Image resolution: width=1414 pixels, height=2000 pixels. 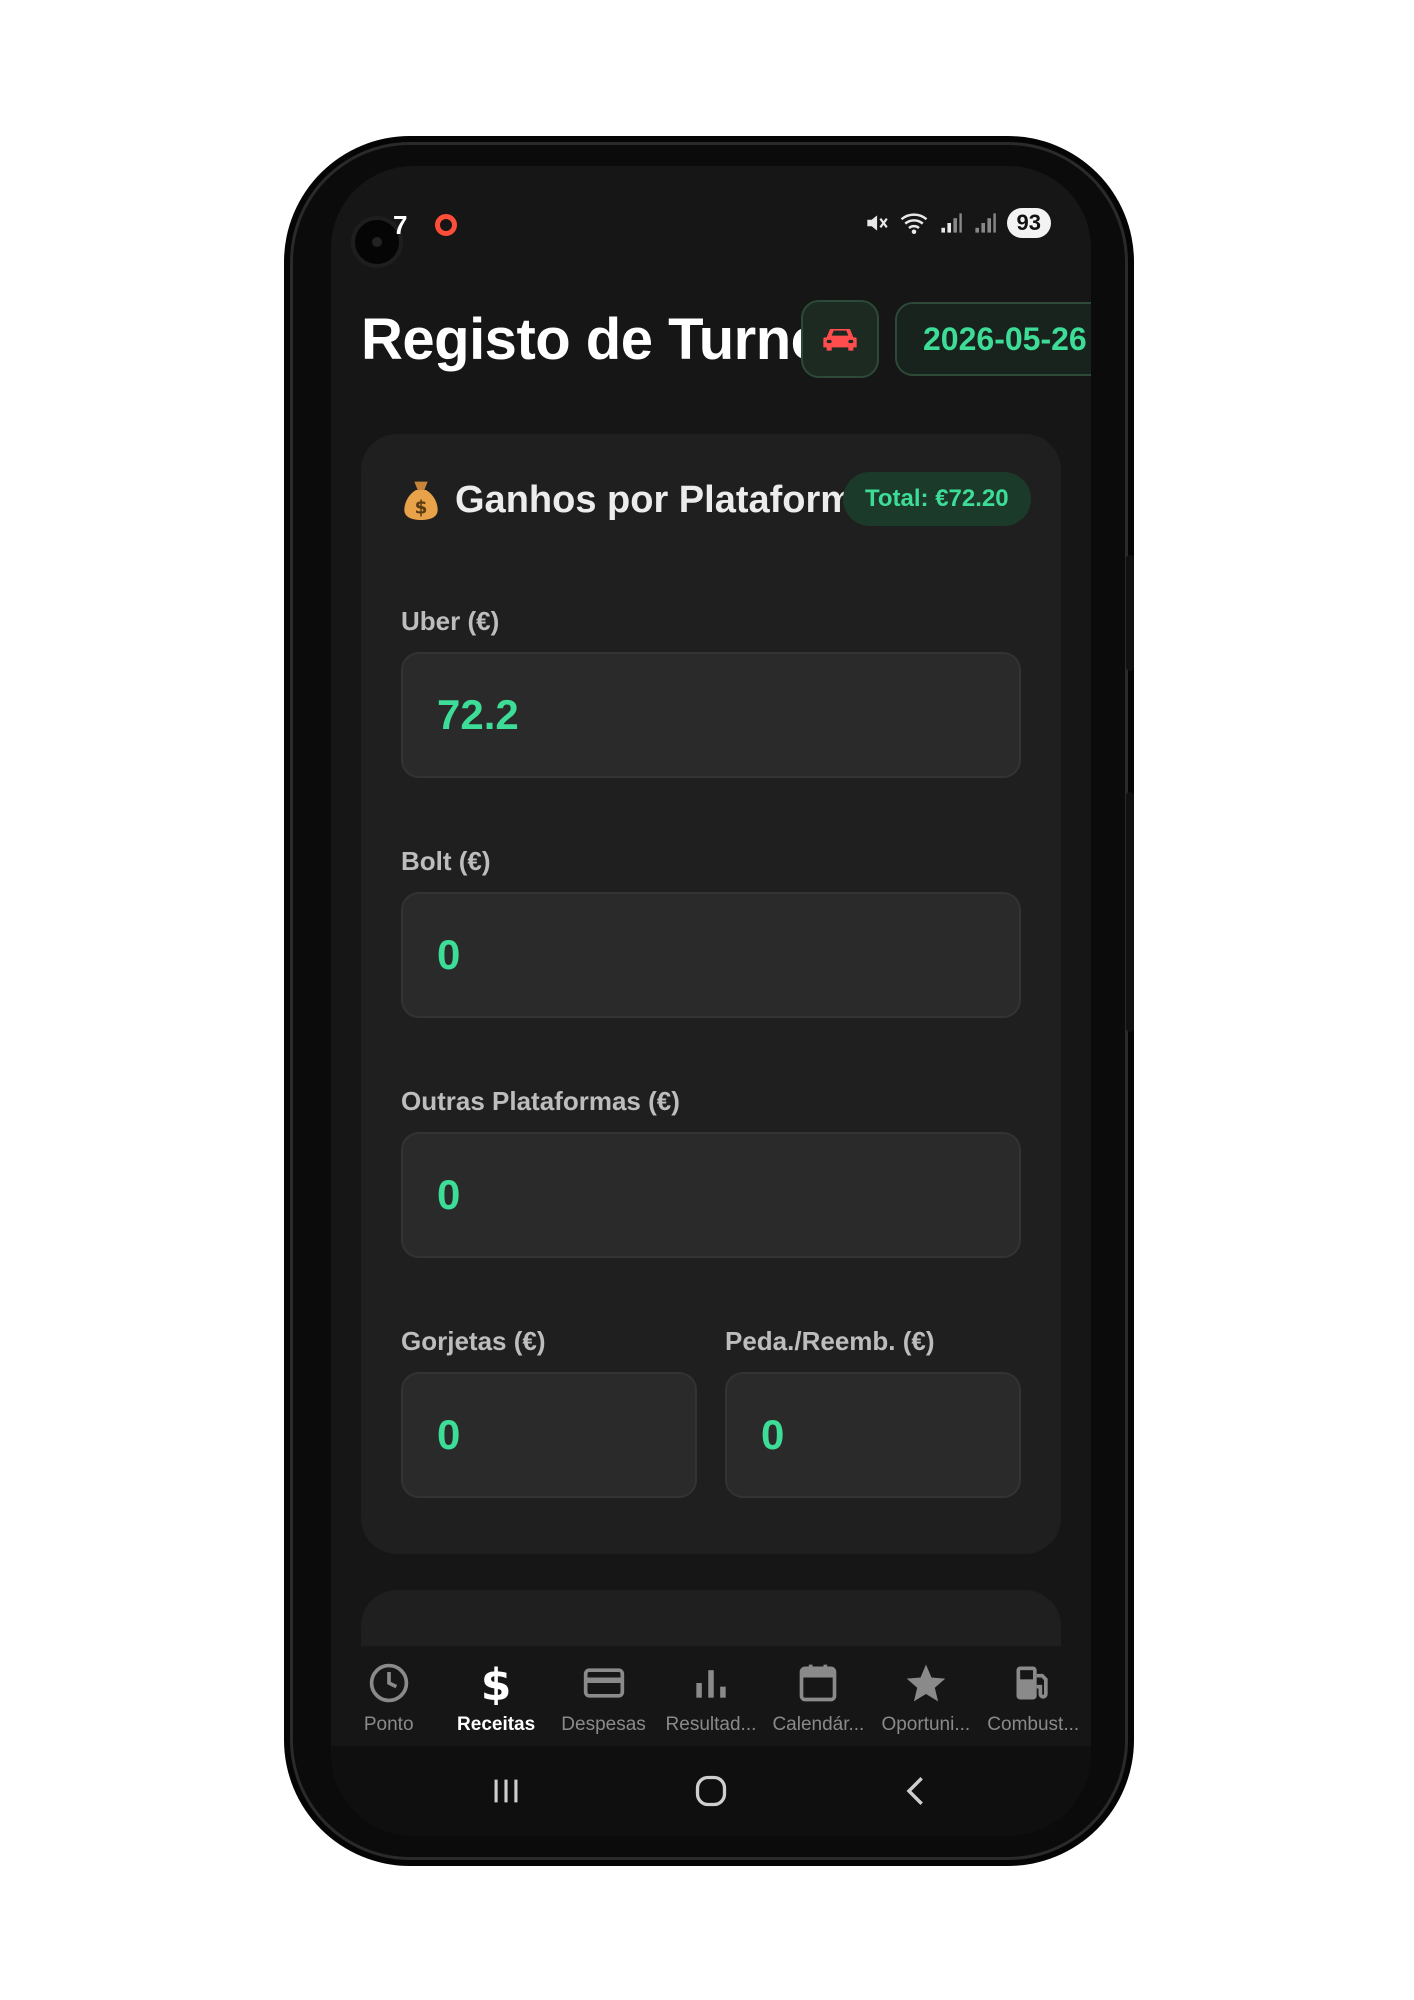 I want to click on peda-input: 0, so click(x=873, y=1435).